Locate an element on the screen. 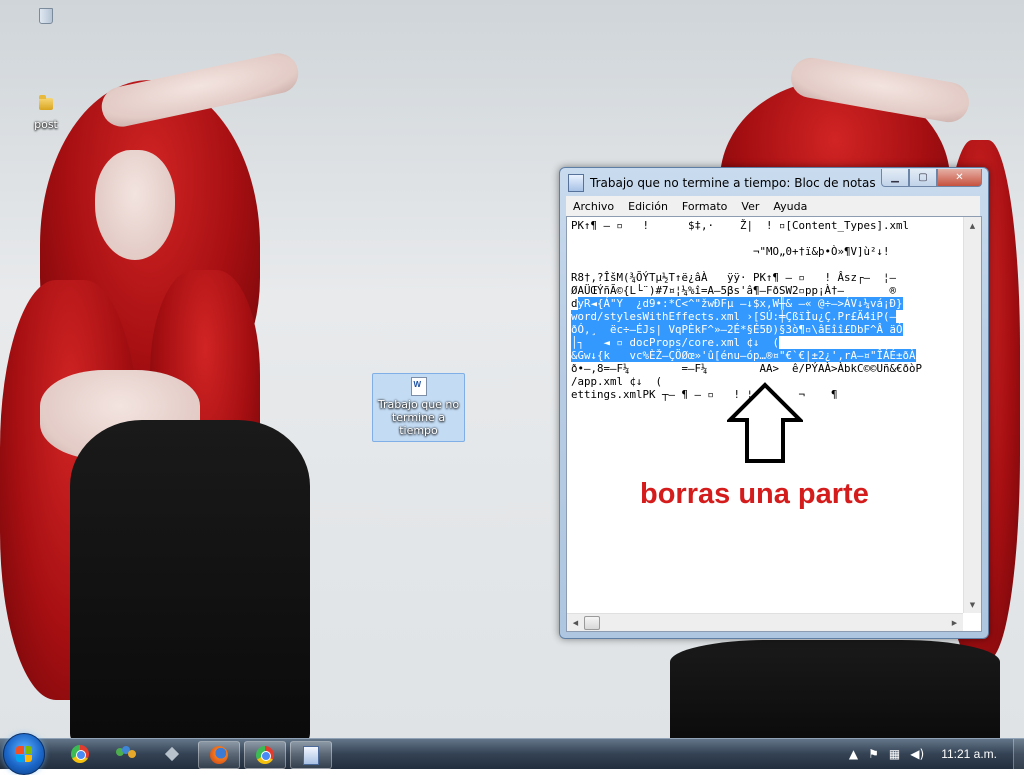 Image resolution: width=1024 pixels, height=775 pixels. desktop-icon-label: post is located at coordinates (46, 124).